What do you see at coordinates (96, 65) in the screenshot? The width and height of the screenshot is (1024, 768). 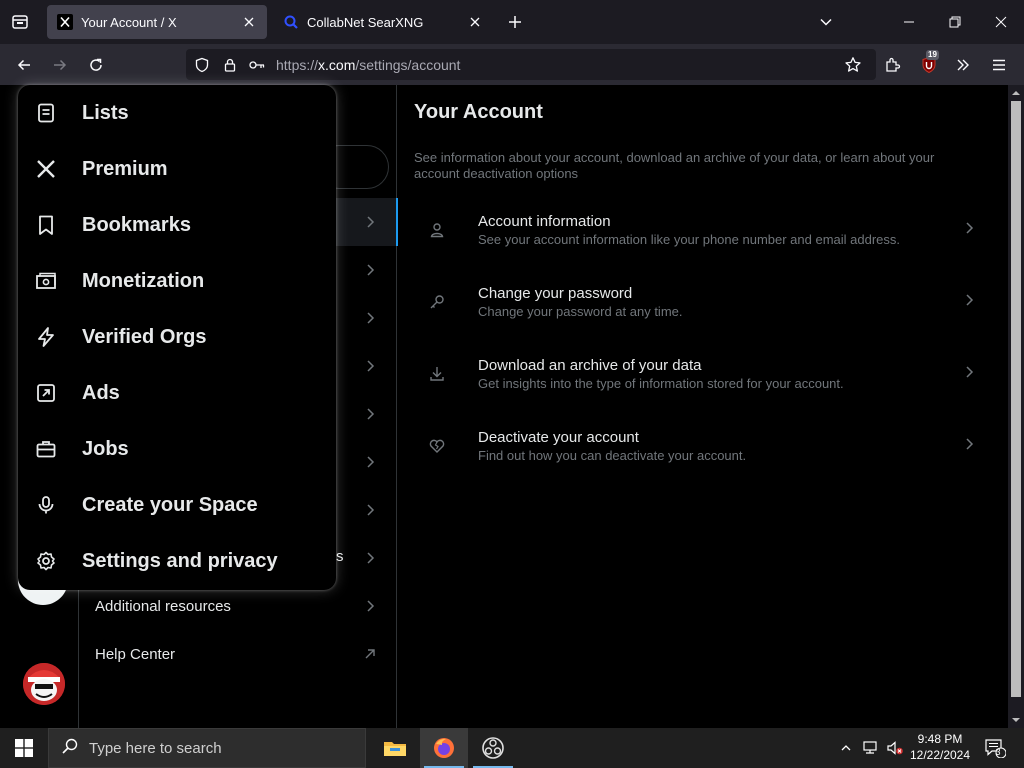 I see `reload-icon` at bounding box center [96, 65].